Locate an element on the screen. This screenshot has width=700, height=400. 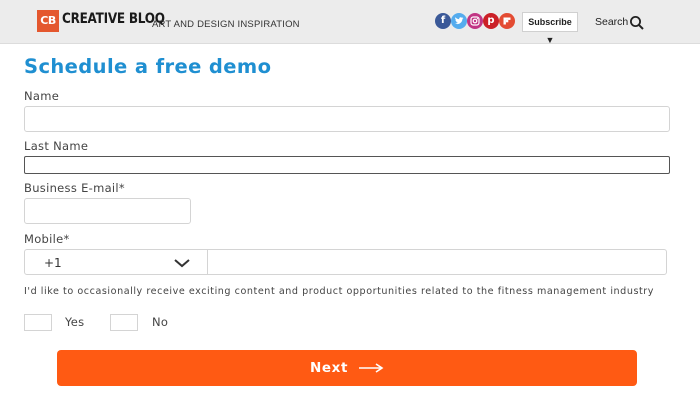
subscribe-button: Subscribe ▼ is located at coordinates (550, 28).